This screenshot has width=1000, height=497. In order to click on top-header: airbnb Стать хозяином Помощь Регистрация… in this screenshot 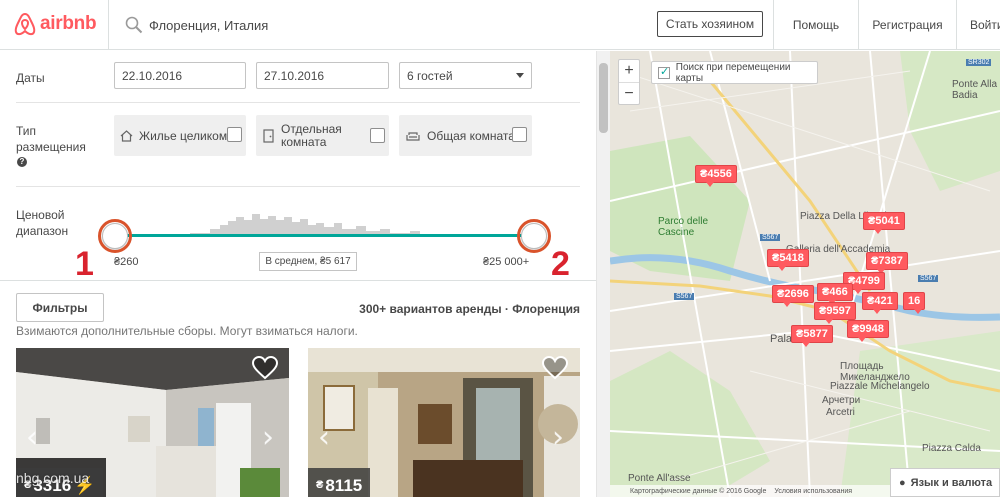, I will do `click(500, 25)`.